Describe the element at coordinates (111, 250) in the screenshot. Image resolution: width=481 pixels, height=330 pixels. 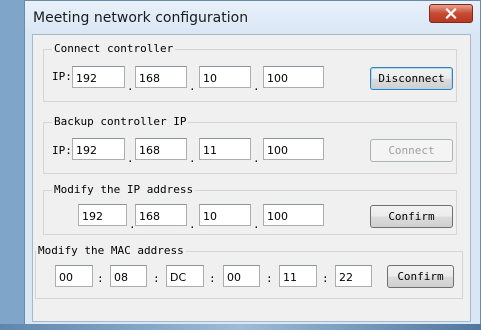
I see `modify-mac-legend: Modify the MAC address` at that location.